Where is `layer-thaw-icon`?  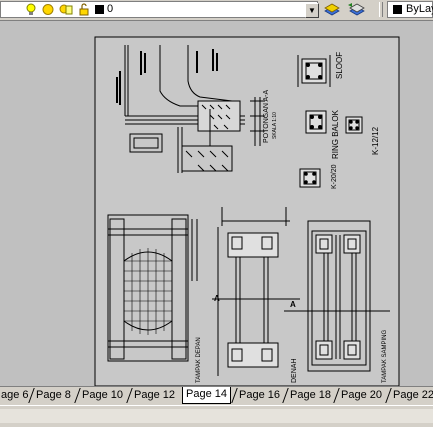 layer-thaw-icon is located at coordinates (48, 9).